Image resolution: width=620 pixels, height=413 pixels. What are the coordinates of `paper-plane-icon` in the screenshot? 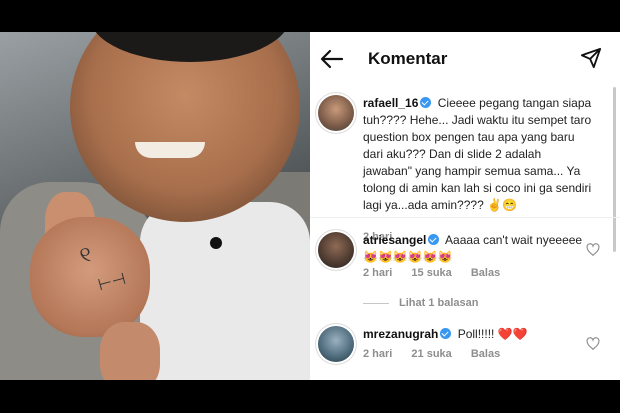 It's located at (591, 58).